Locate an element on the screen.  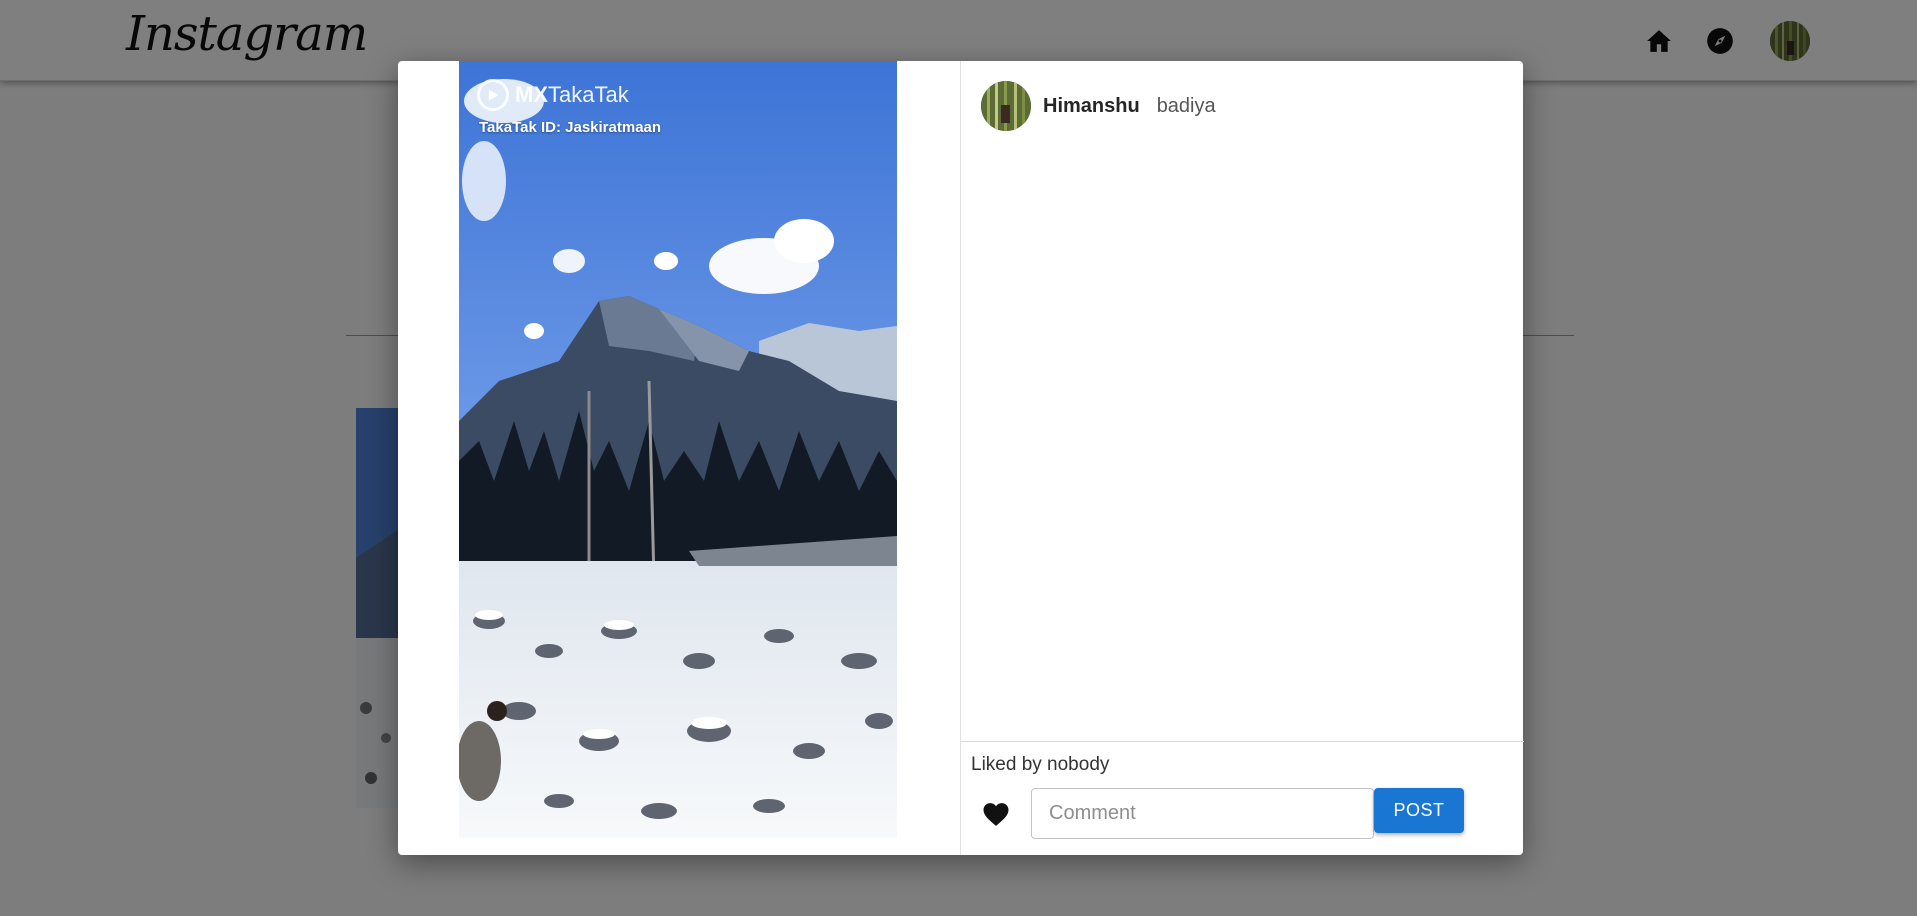
comment-input is located at coordinates (1202, 813).